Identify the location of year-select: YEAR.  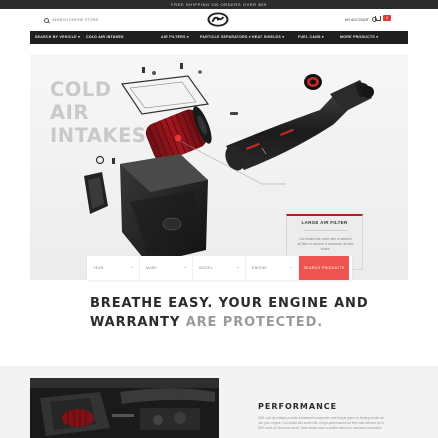
(113, 268).